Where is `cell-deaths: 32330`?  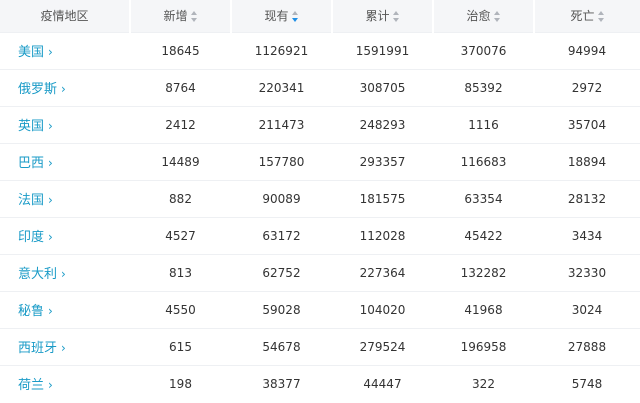 cell-deaths: 32330 is located at coordinates (587, 272).